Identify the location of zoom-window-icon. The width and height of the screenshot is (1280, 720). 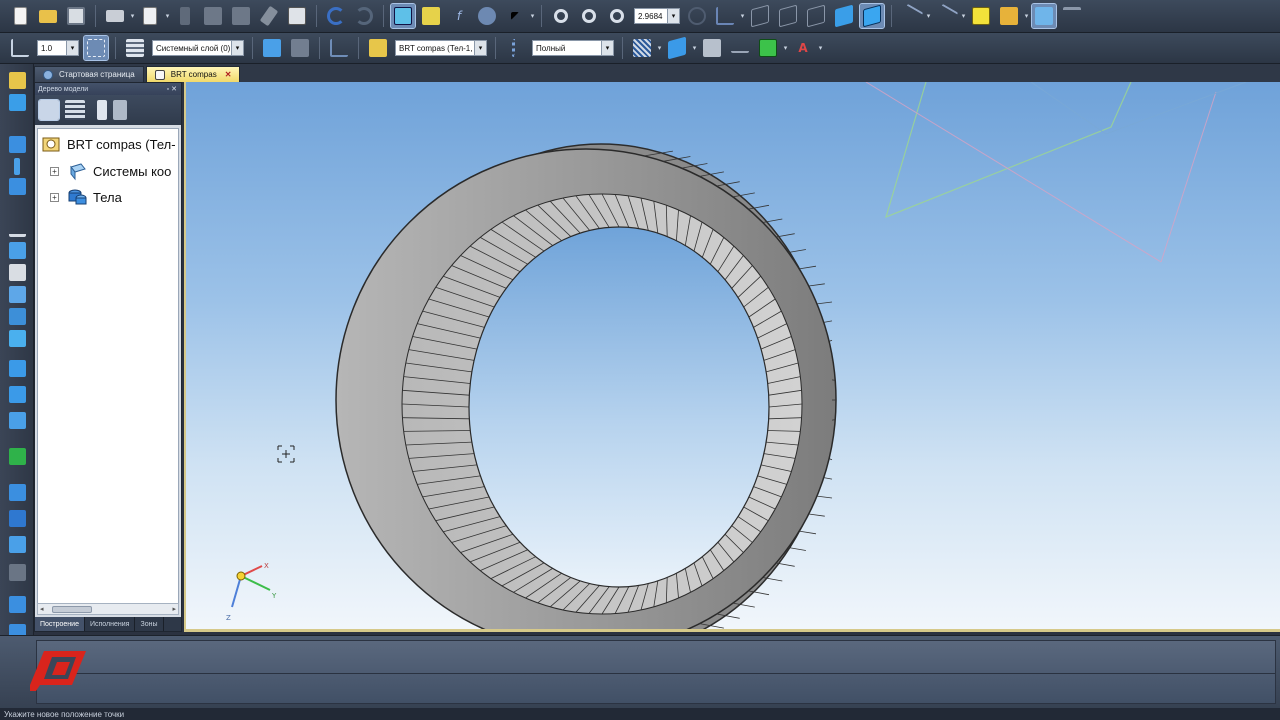
(561, 16).